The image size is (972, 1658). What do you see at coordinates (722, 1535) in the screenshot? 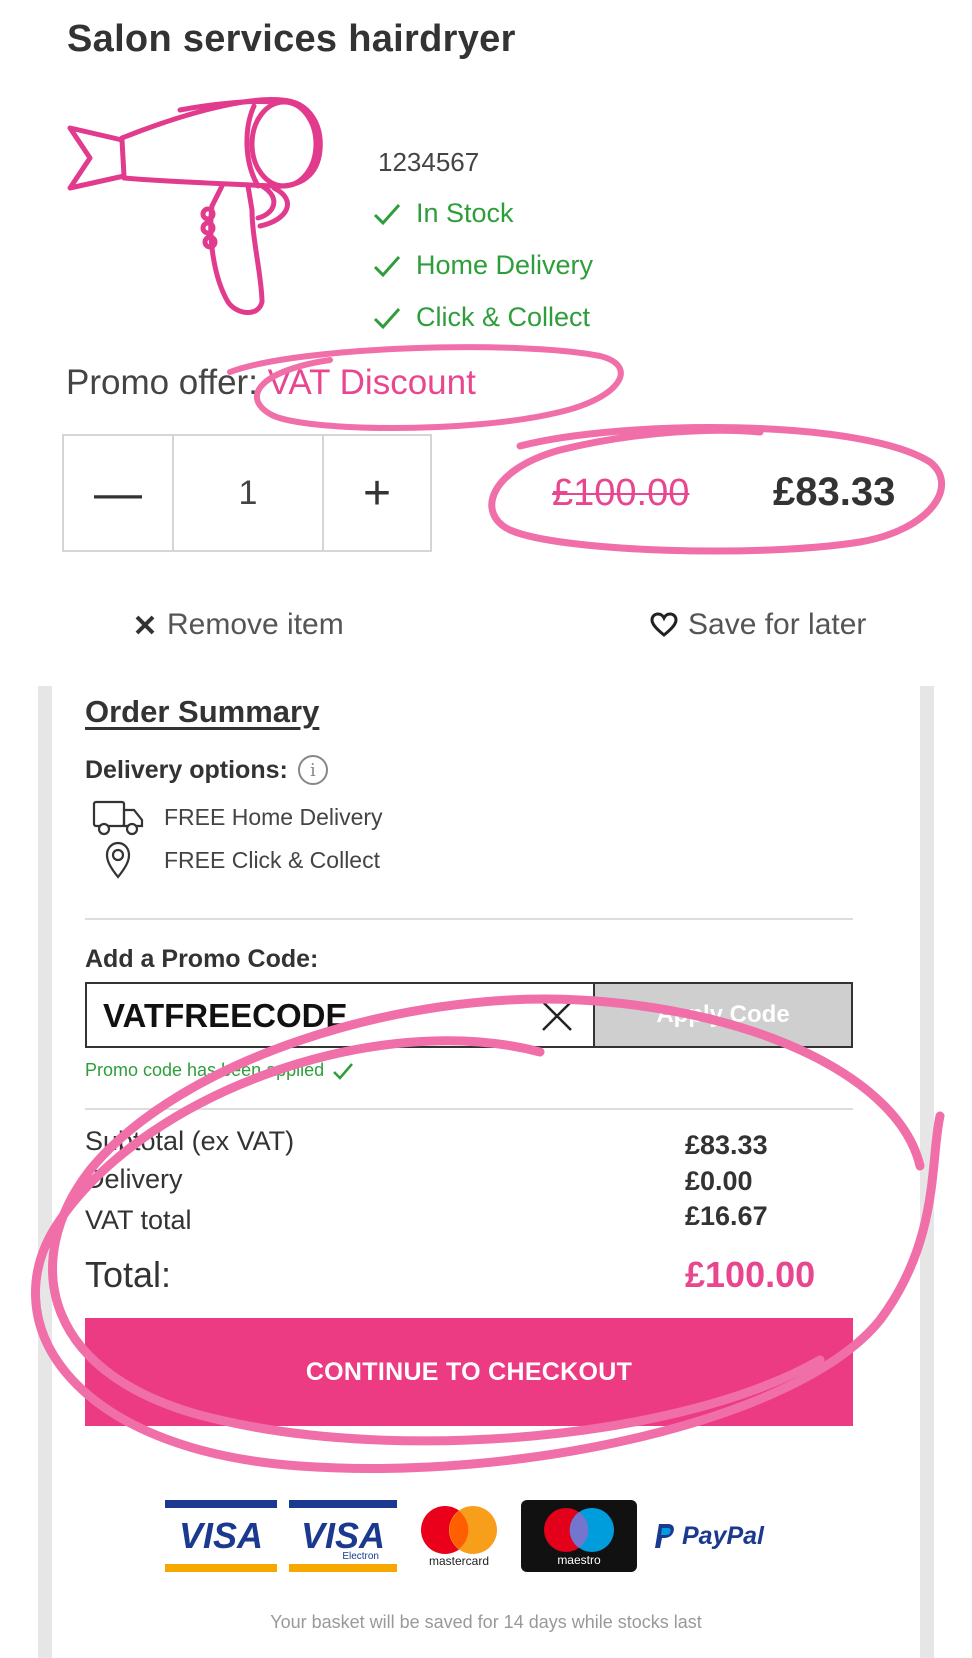
I see `paypal-text: PayPal` at bounding box center [722, 1535].